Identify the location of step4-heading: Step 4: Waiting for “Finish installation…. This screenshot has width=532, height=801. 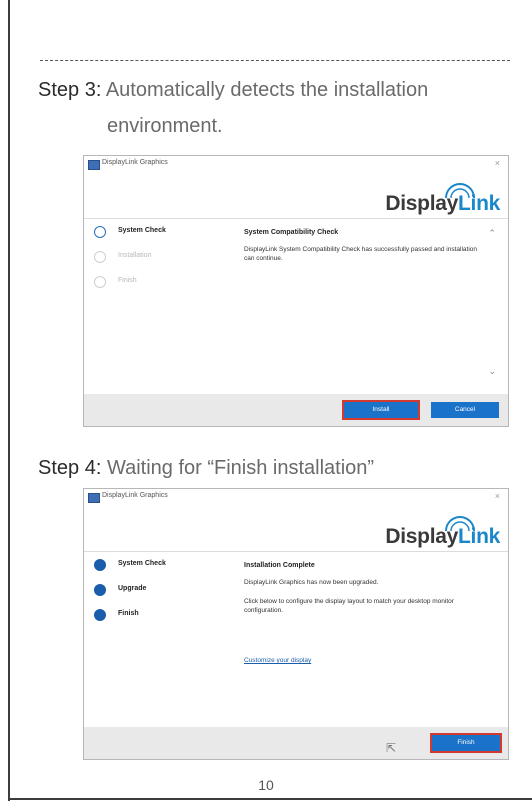
(206, 468).